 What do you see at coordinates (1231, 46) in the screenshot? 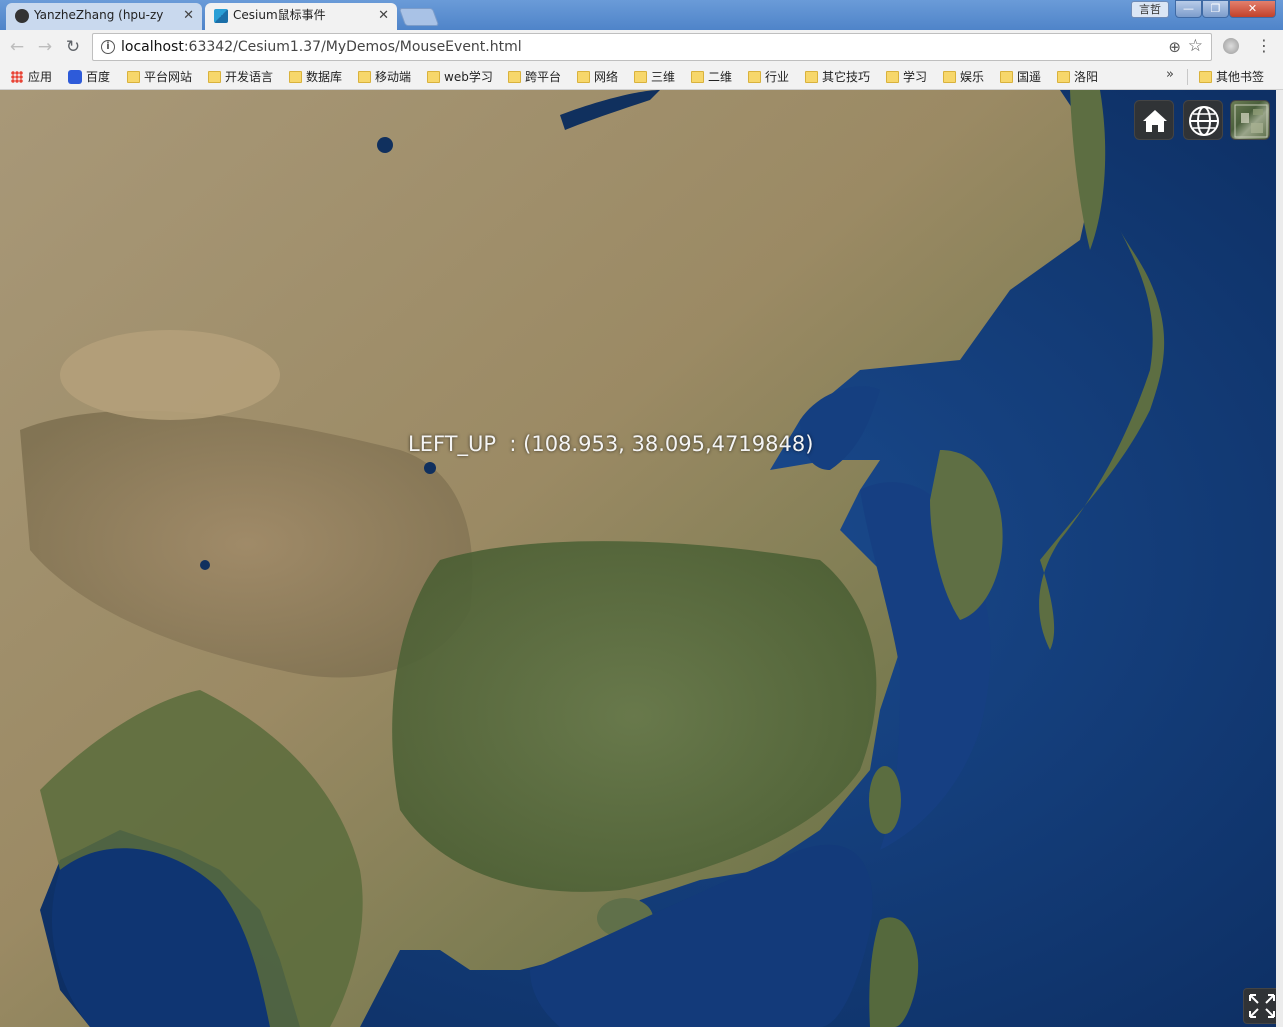
I see `extension-icon` at bounding box center [1231, 46].